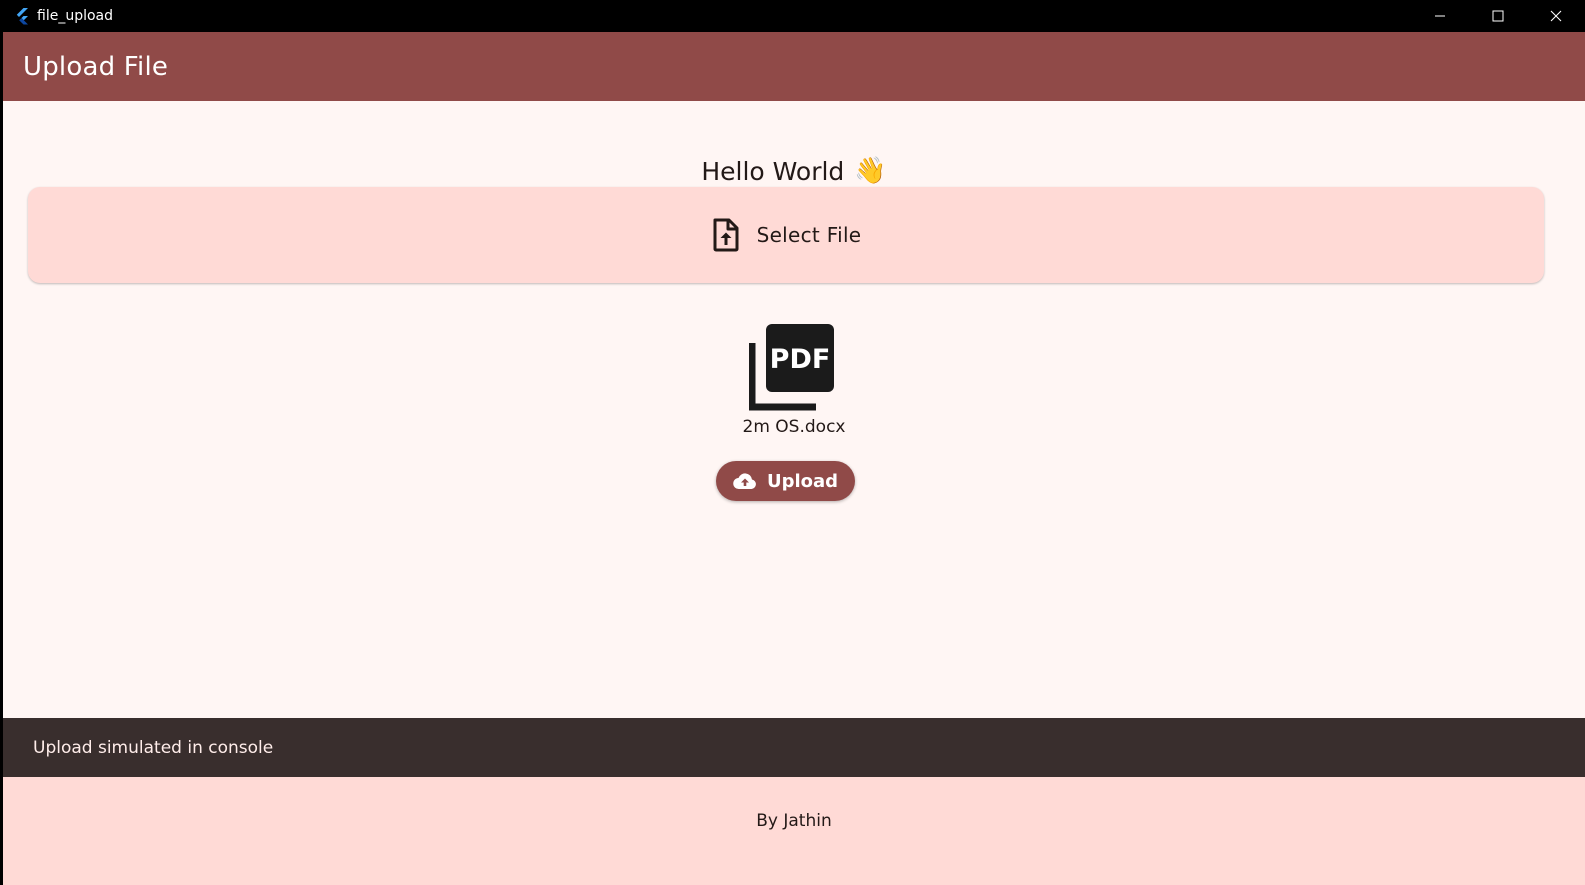 This screenshot has width=1585, height=885. What do you see at coordinates (744, 481) in the screenshot?
I see `cloud-upload-icon` at bounding box center [744, 481].